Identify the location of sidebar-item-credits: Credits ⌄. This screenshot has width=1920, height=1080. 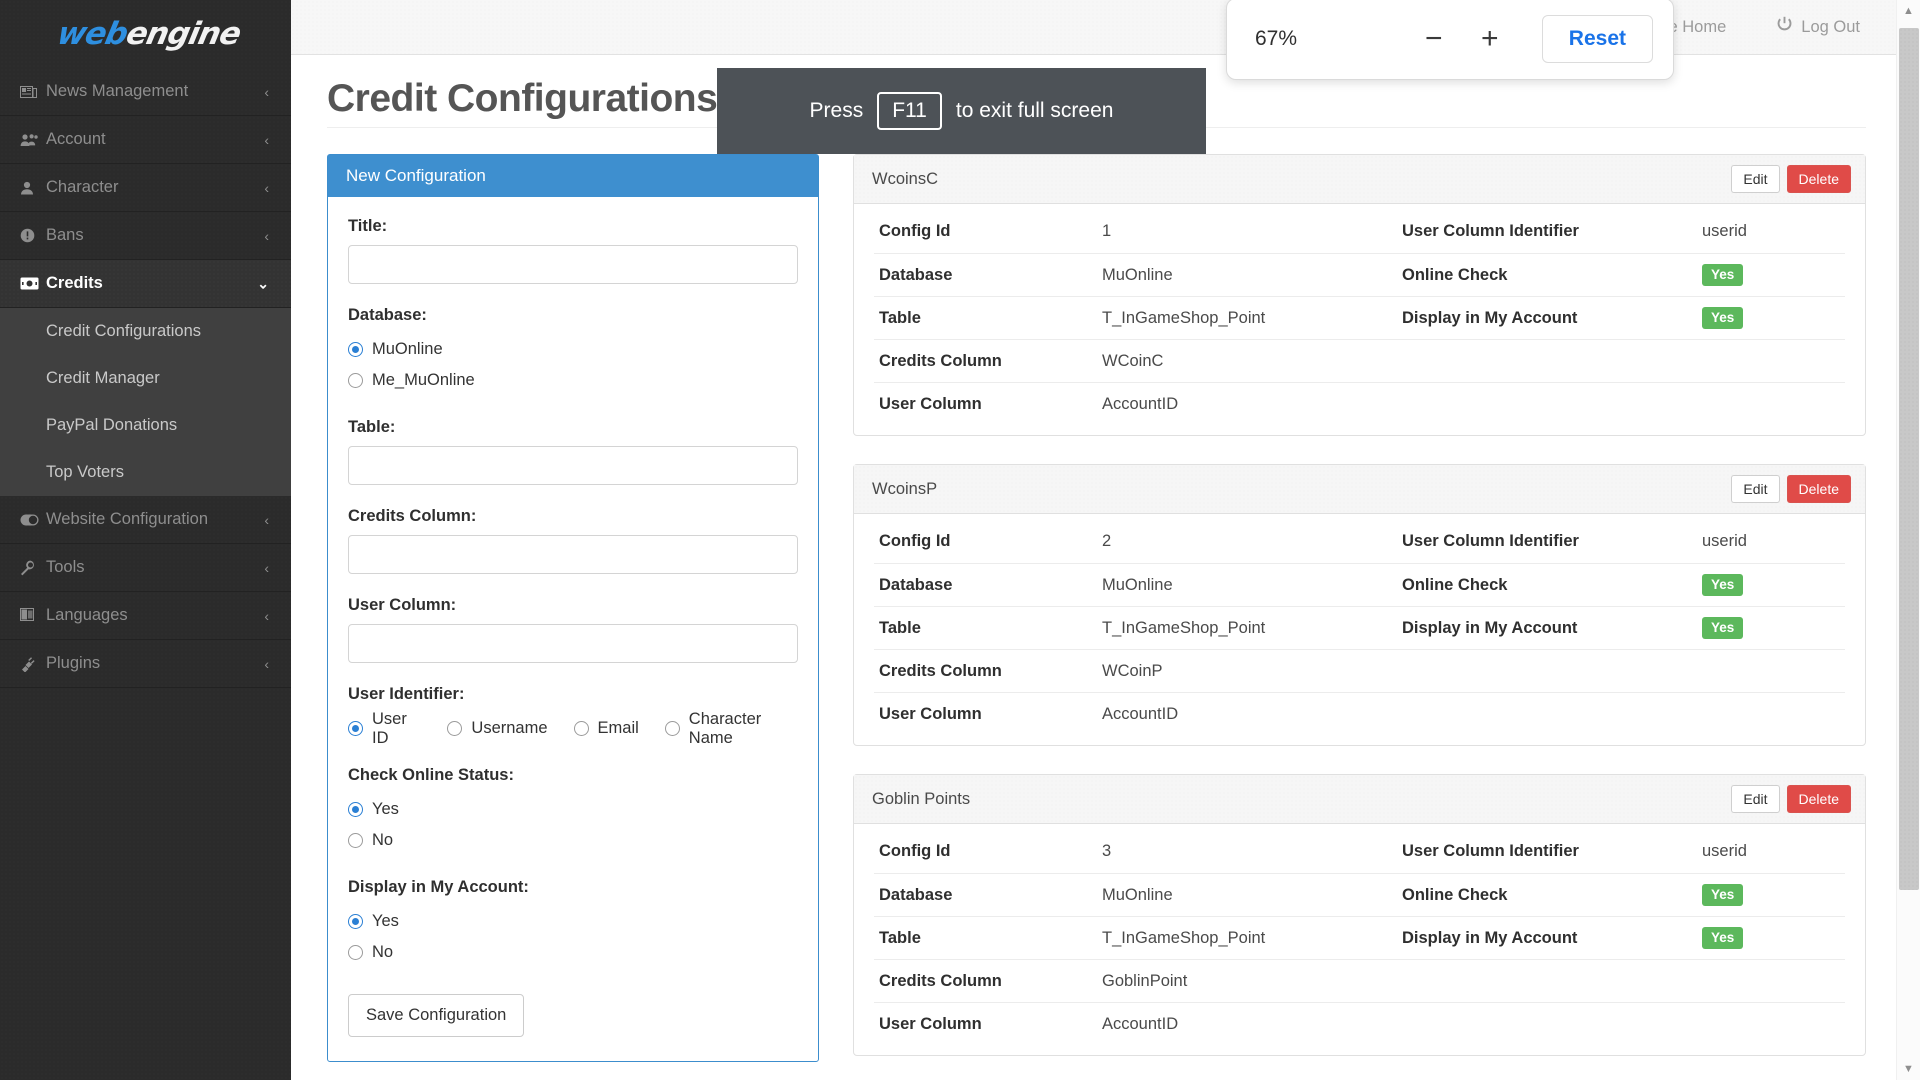
(145, 284).